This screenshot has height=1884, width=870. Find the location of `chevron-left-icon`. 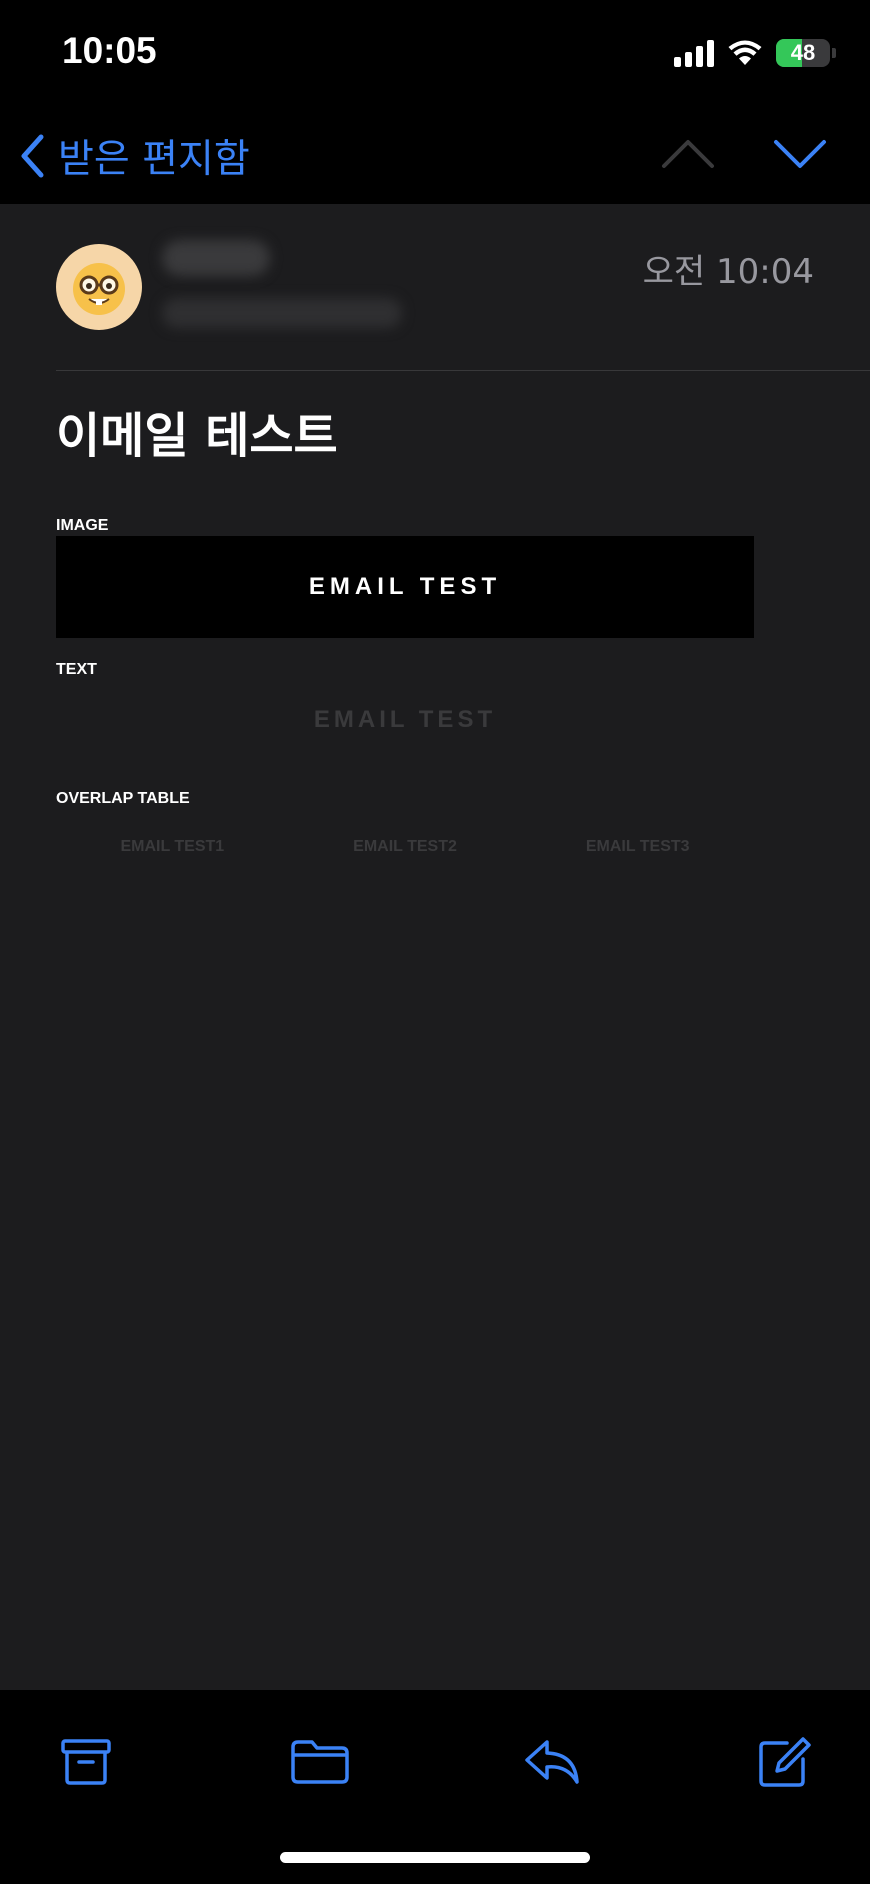

chevron-left-icon is located at coordinates (32, 156).